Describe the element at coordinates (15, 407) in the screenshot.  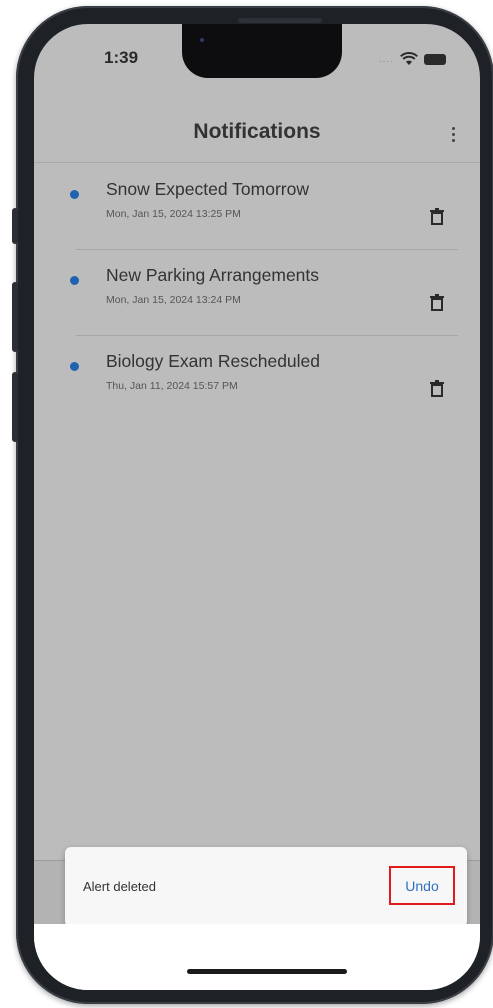
I see `volume-down-button` at that location.